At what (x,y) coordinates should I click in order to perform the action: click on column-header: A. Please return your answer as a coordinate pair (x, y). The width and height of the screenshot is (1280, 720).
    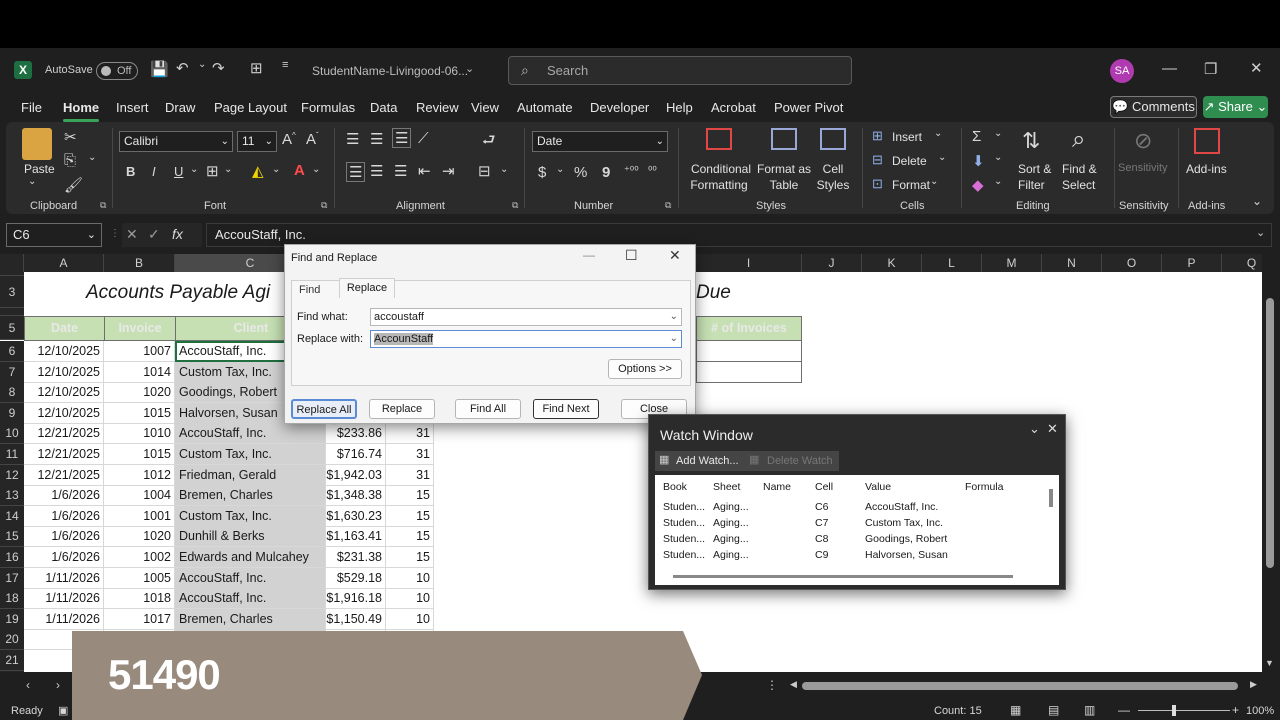
    Looking at the image, I should click on (64, 263).